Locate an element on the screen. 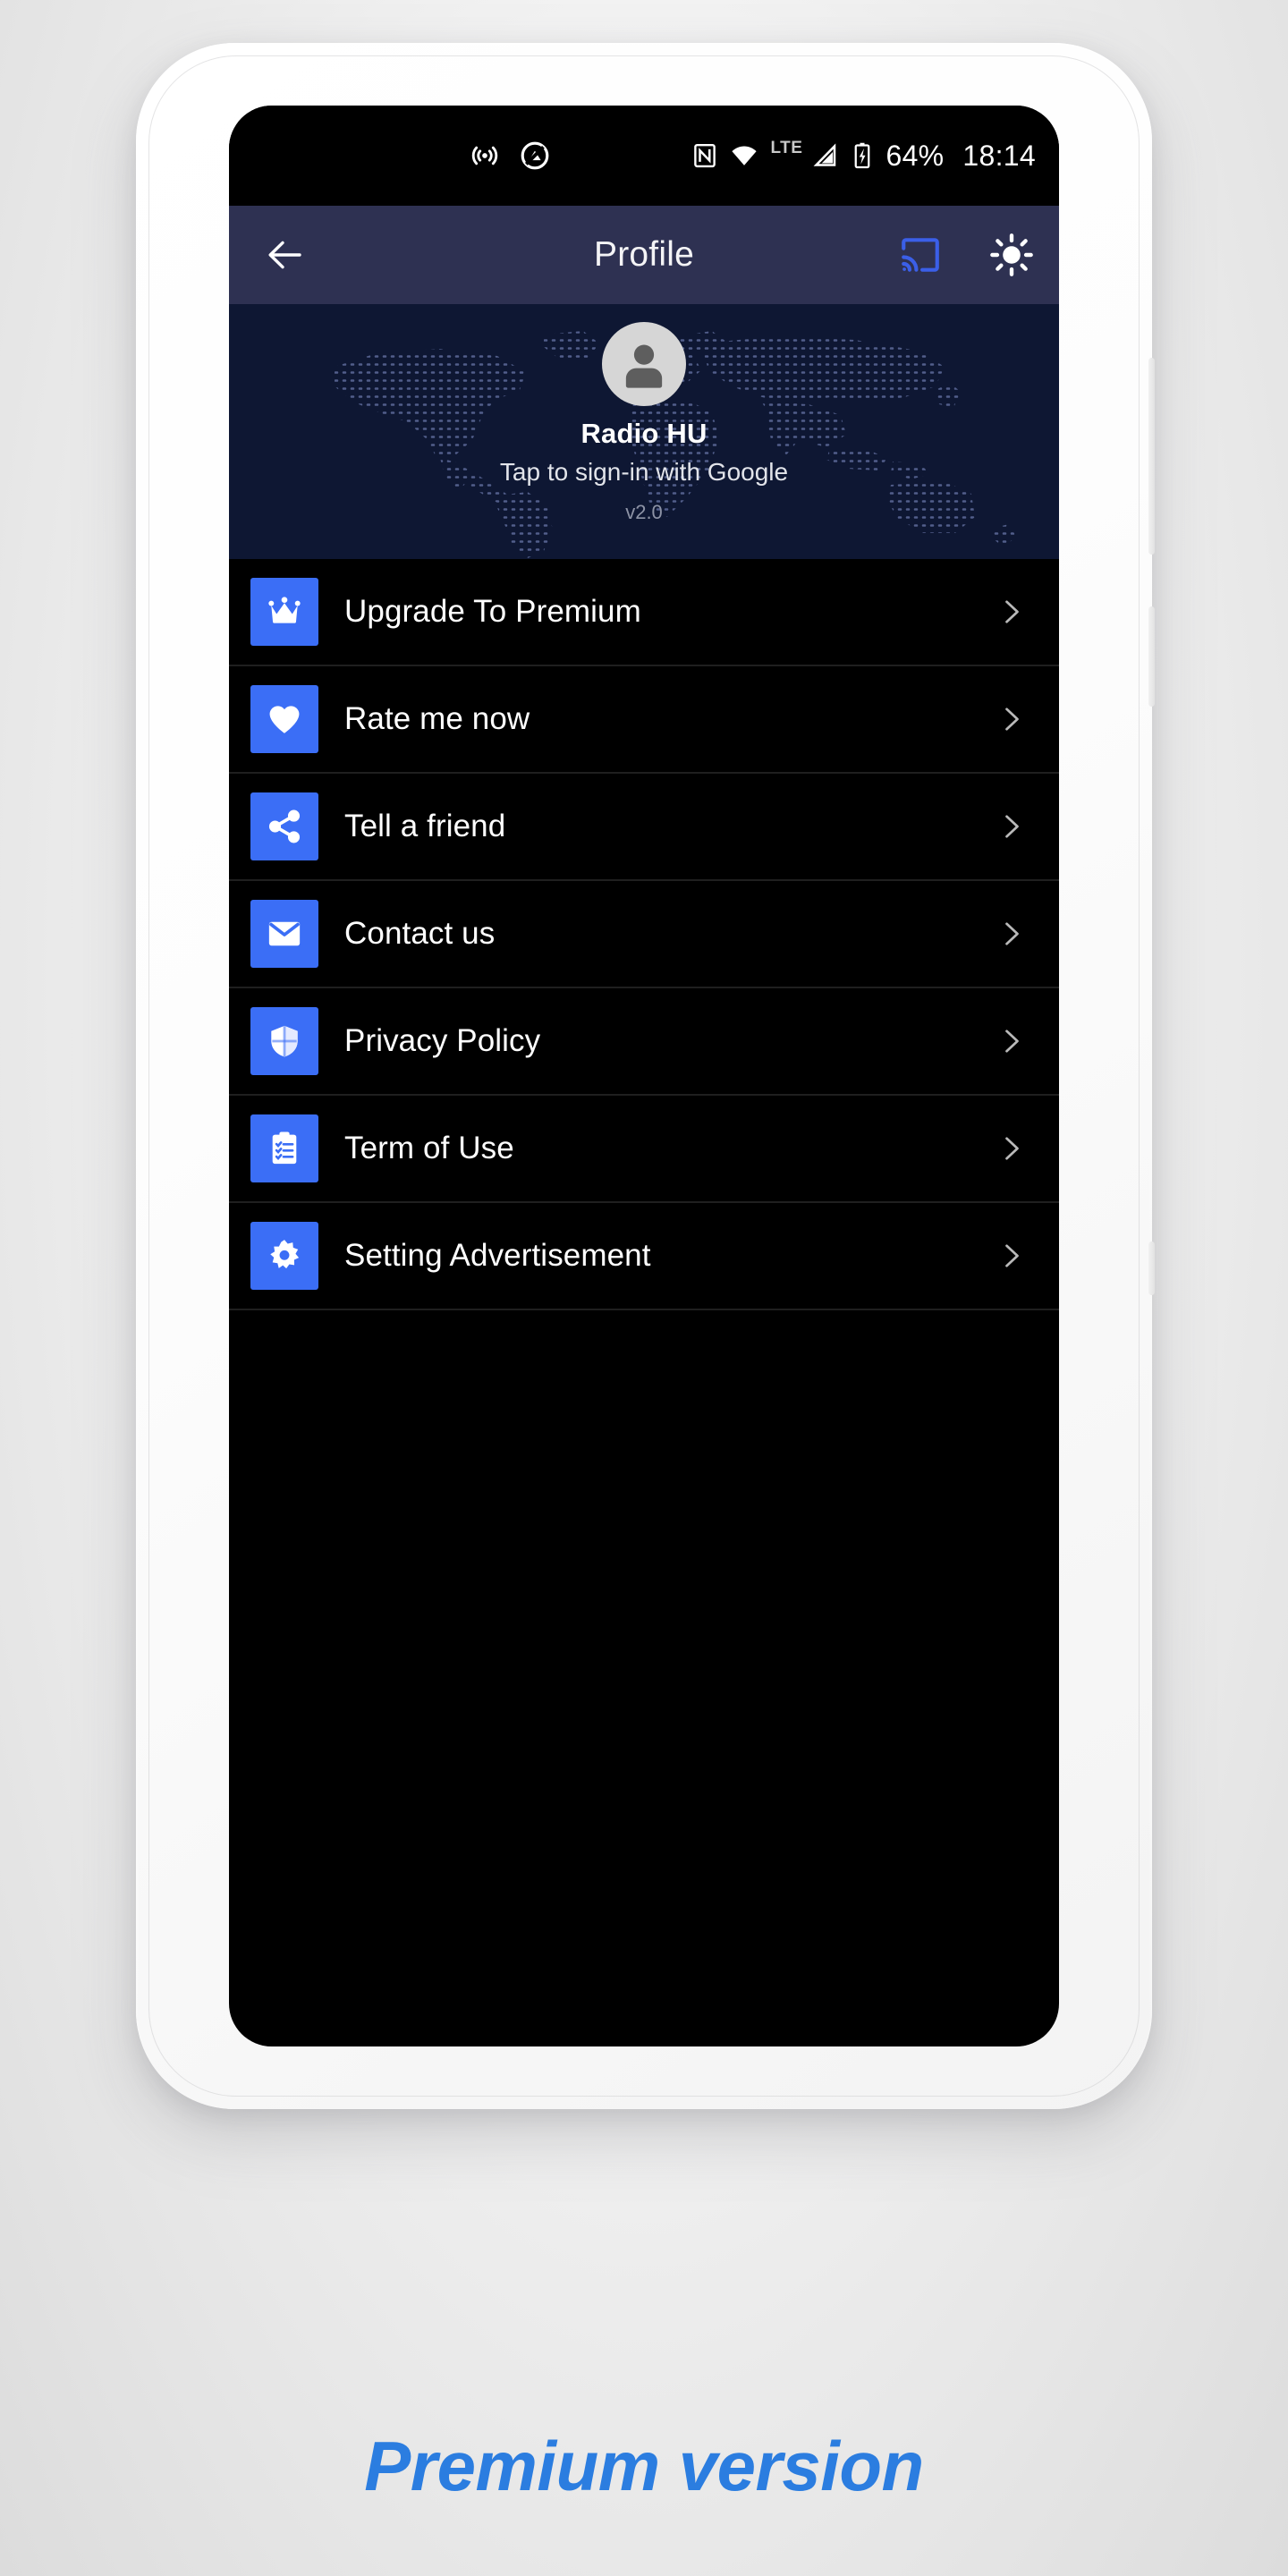  share-icon is located at coordinates (284, 826).